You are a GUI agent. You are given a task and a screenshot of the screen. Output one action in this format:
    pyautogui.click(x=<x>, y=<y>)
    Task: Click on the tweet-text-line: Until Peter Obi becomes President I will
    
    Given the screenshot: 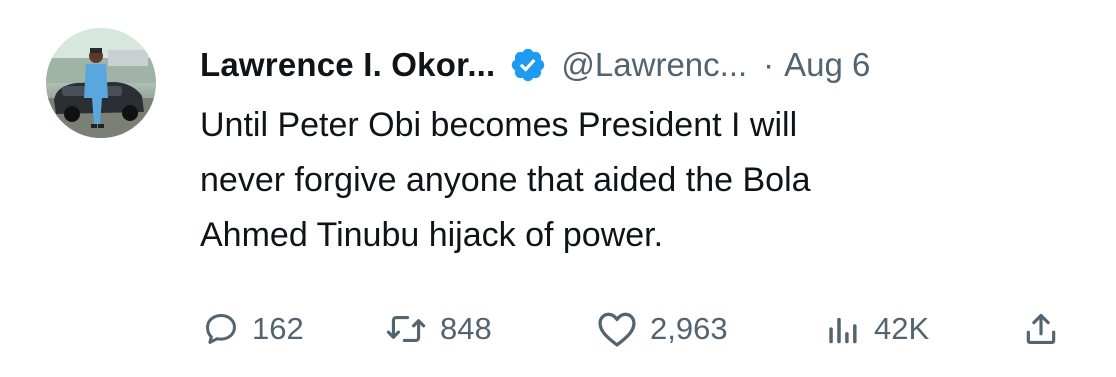 What is the action you would take?
    pyautogui.click(x=499, y=125)
    